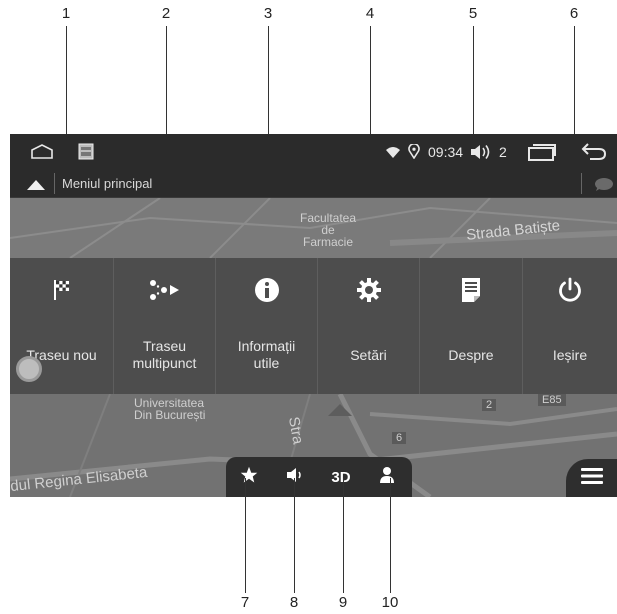  I want to click on menu-item-label: Traseu multipunct, so click(164, 354).